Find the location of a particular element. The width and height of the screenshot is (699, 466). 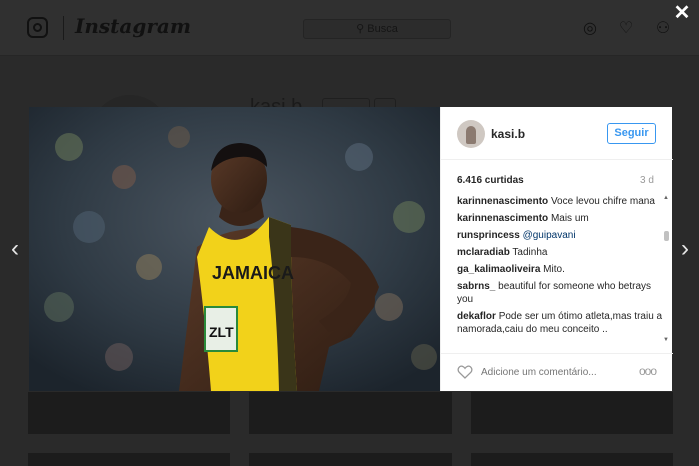

list-item: ga_kalimaoliveira Mito. is located at coordinates (560, 269).